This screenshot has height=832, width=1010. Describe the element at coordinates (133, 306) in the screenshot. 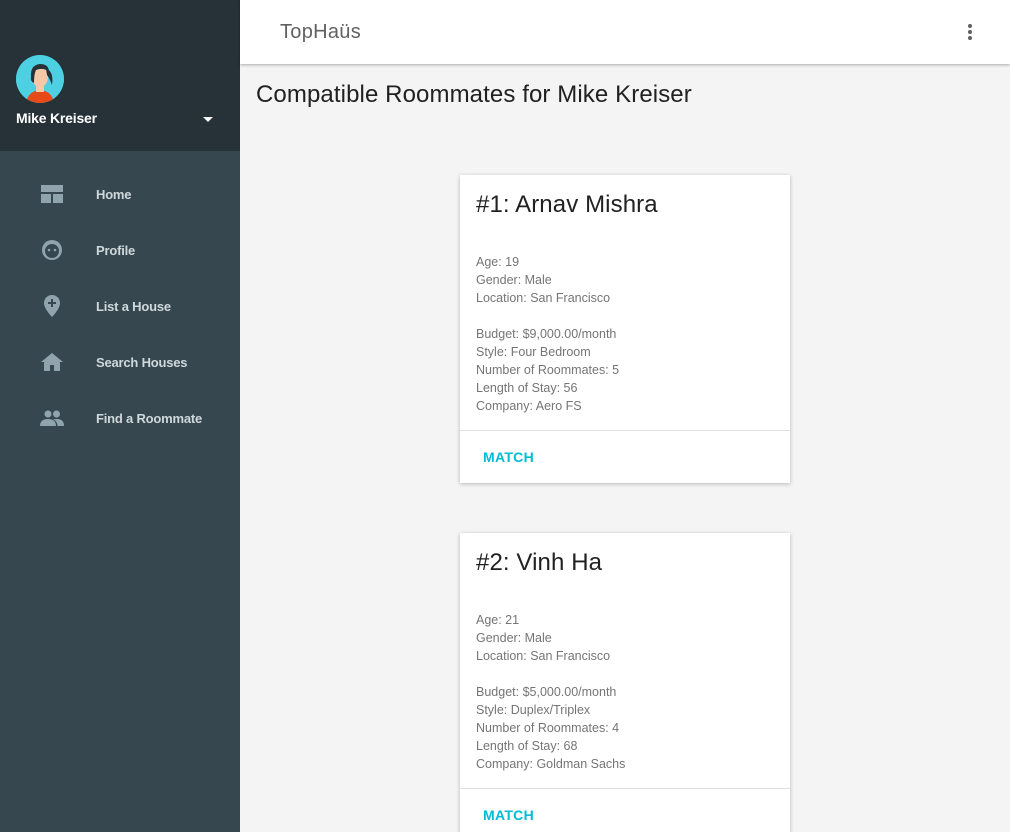

I see `sidebar-item-label: List a House` at that location.